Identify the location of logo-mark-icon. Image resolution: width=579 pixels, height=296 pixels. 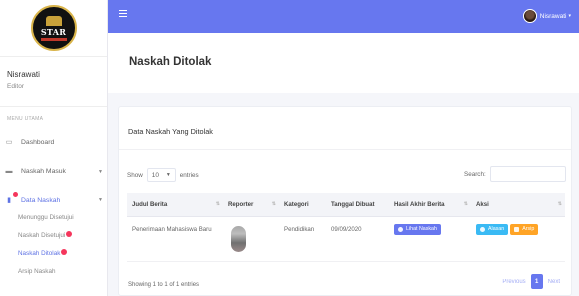
(53, 20).